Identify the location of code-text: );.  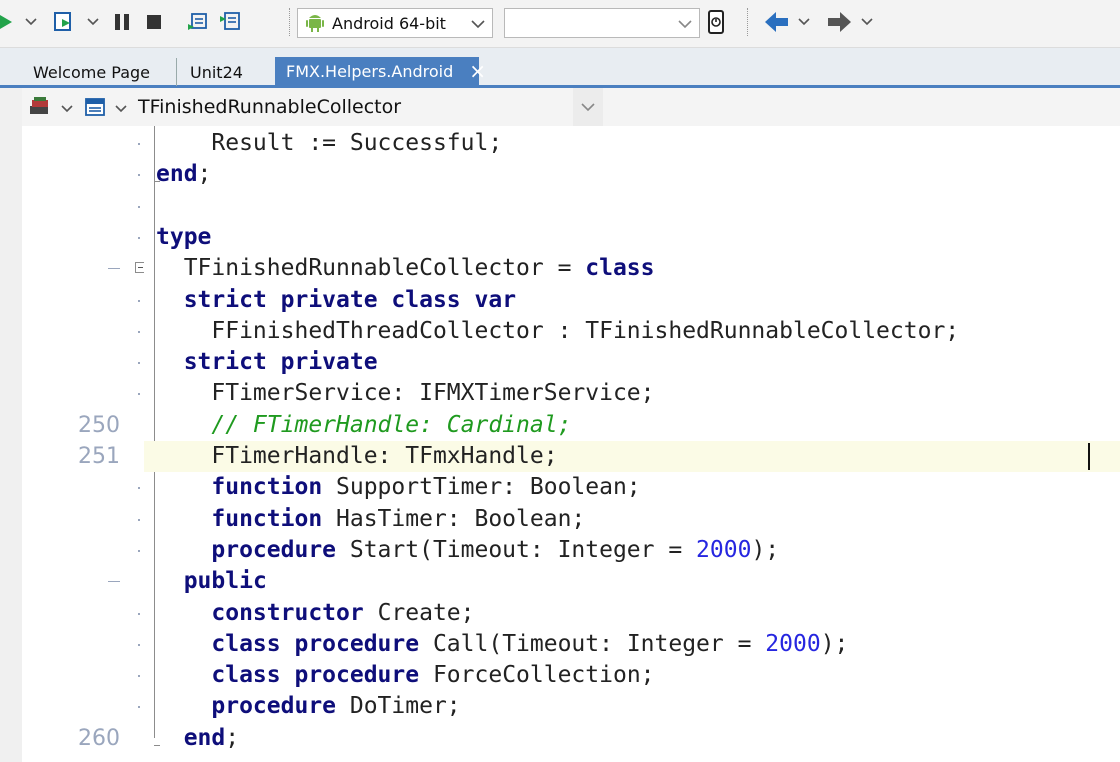
(765, 549).